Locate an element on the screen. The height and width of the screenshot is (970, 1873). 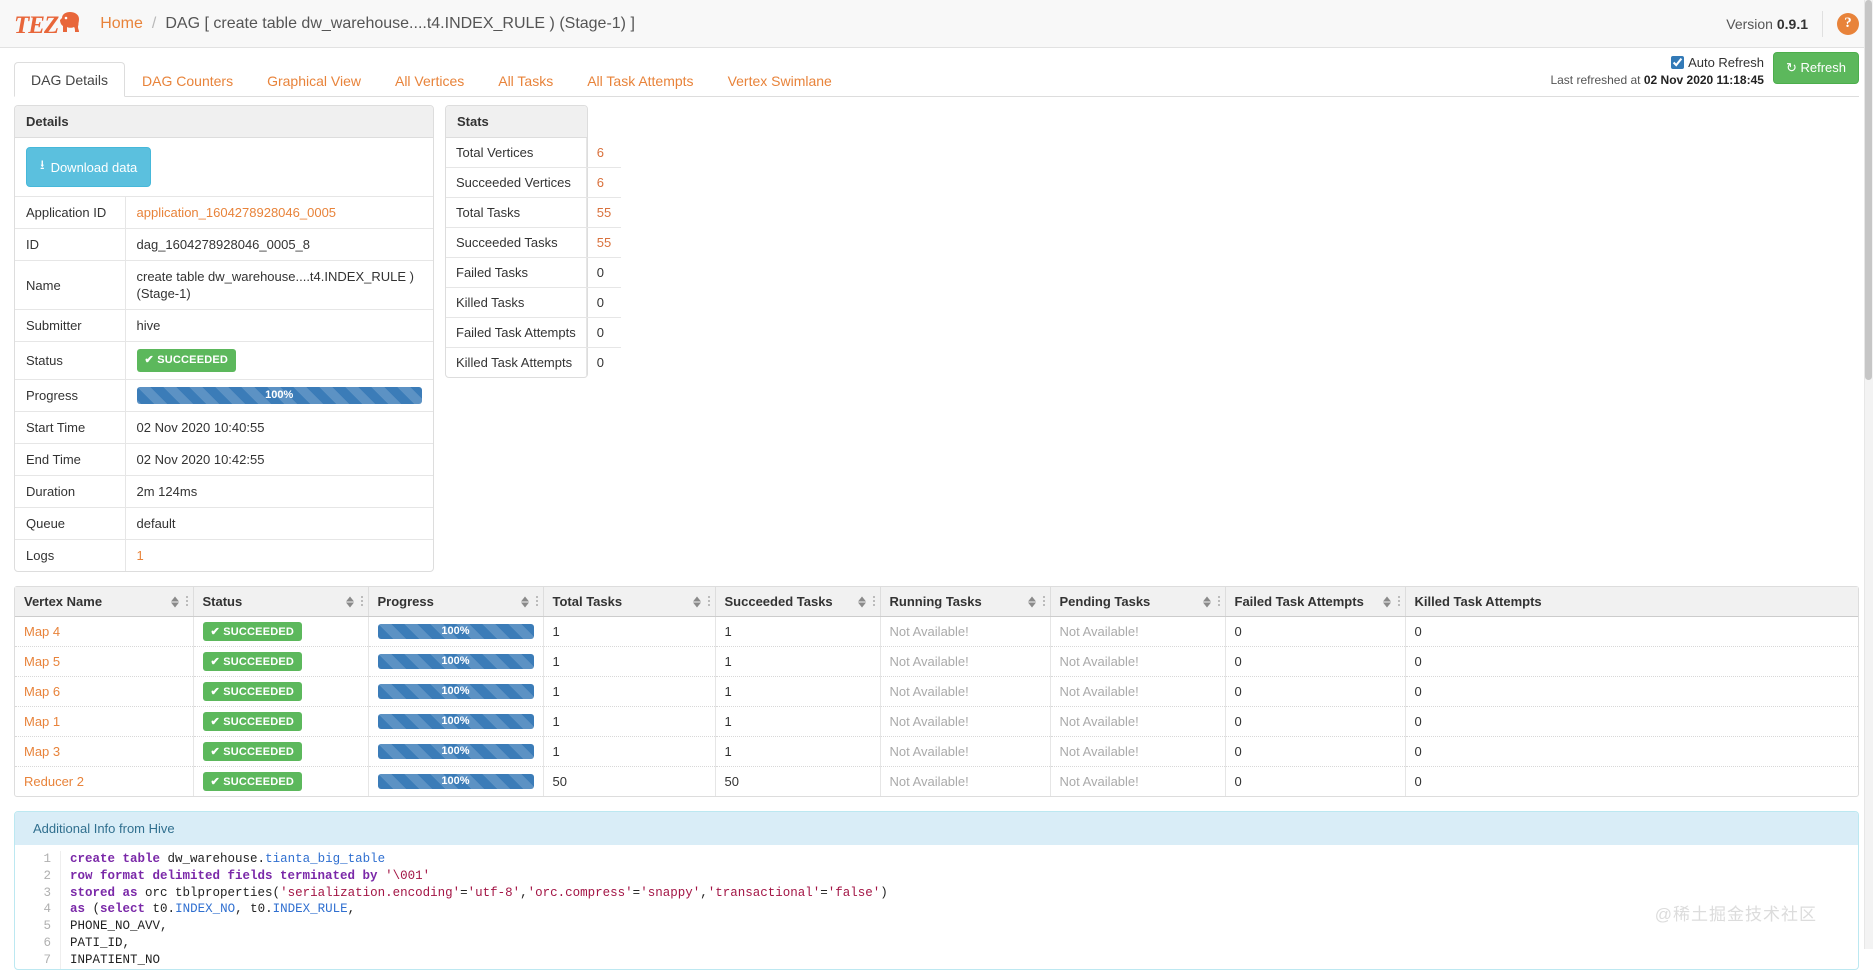
refresh-button: ↻ Refresh is located at coordinates (1815, 68).